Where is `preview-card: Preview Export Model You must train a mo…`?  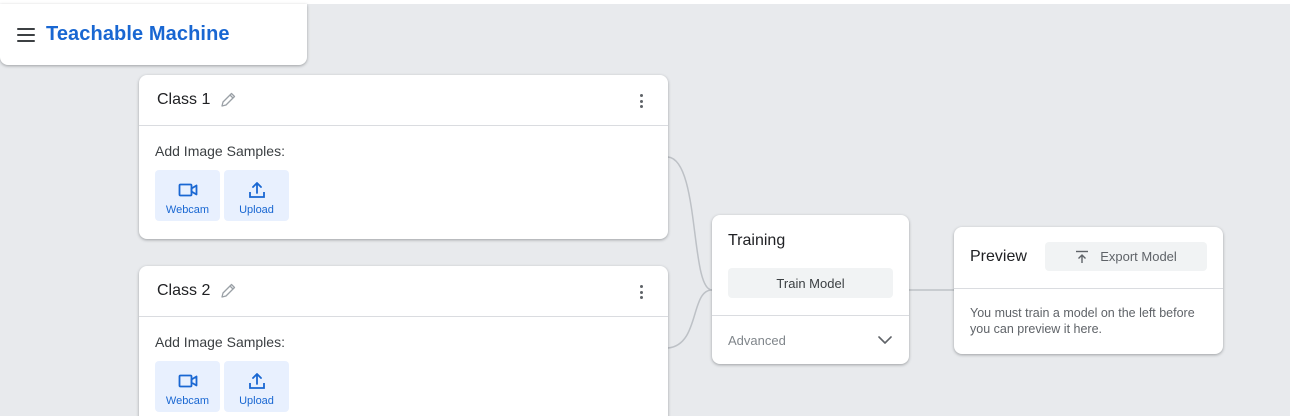 preview-card: Preview Export Model You must train a mo… is located at coordinates (1088, 290).